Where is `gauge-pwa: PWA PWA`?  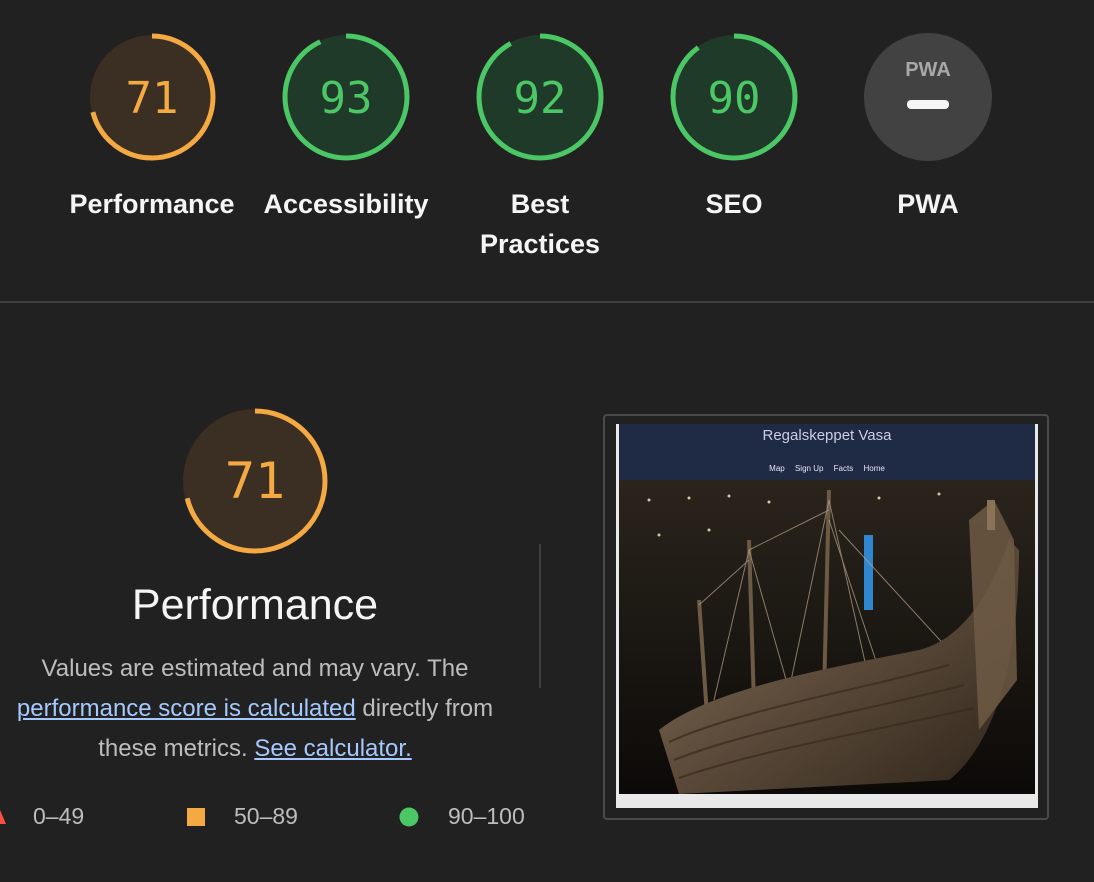
gauge-pwa: PWA PWA is located at coordinates (928, 128).